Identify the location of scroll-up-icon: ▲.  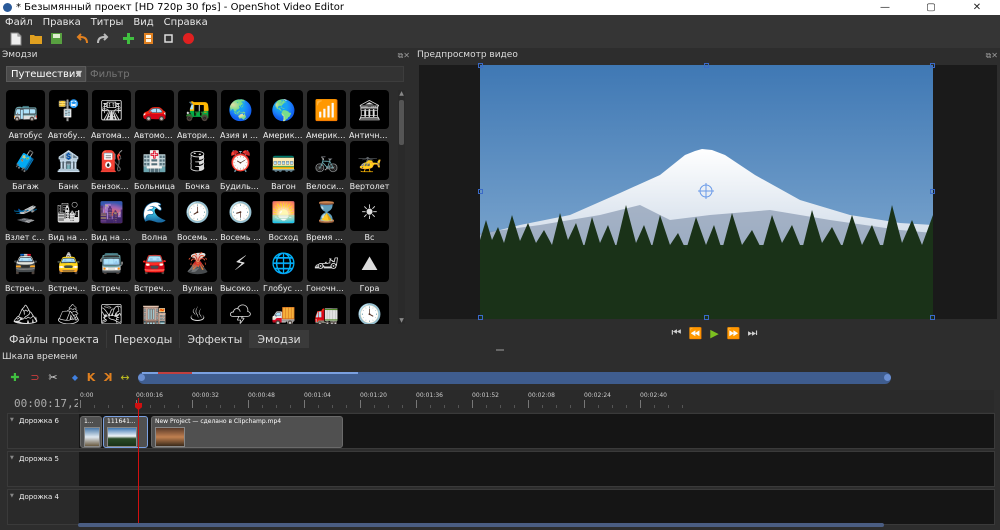
(401, 93).